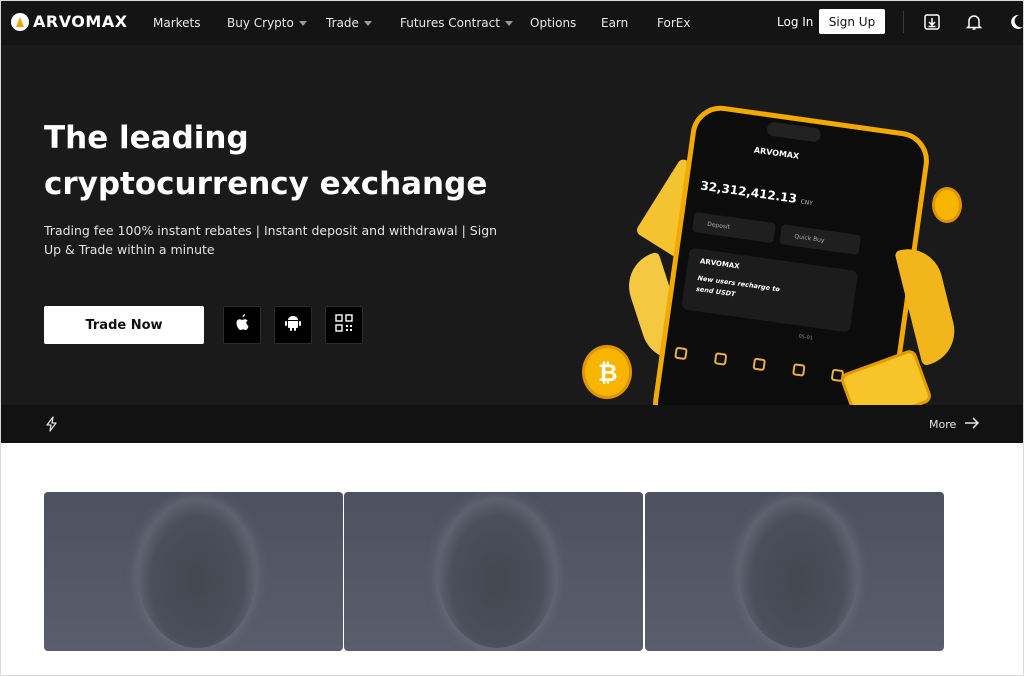 This screenshot has height=676, width=1024. I want to click on phone-icon-row, so click(759, 364).